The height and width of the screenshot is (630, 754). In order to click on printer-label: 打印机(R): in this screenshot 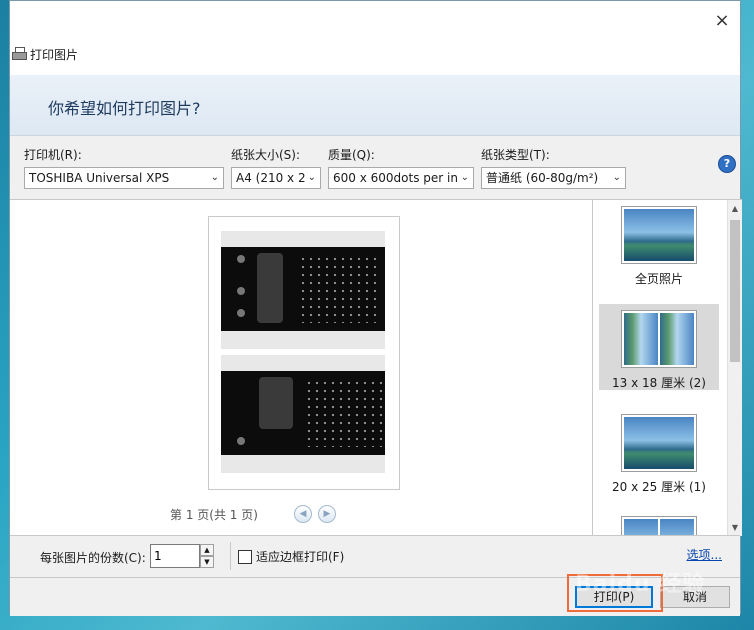, I will do `click(53, 155)`.